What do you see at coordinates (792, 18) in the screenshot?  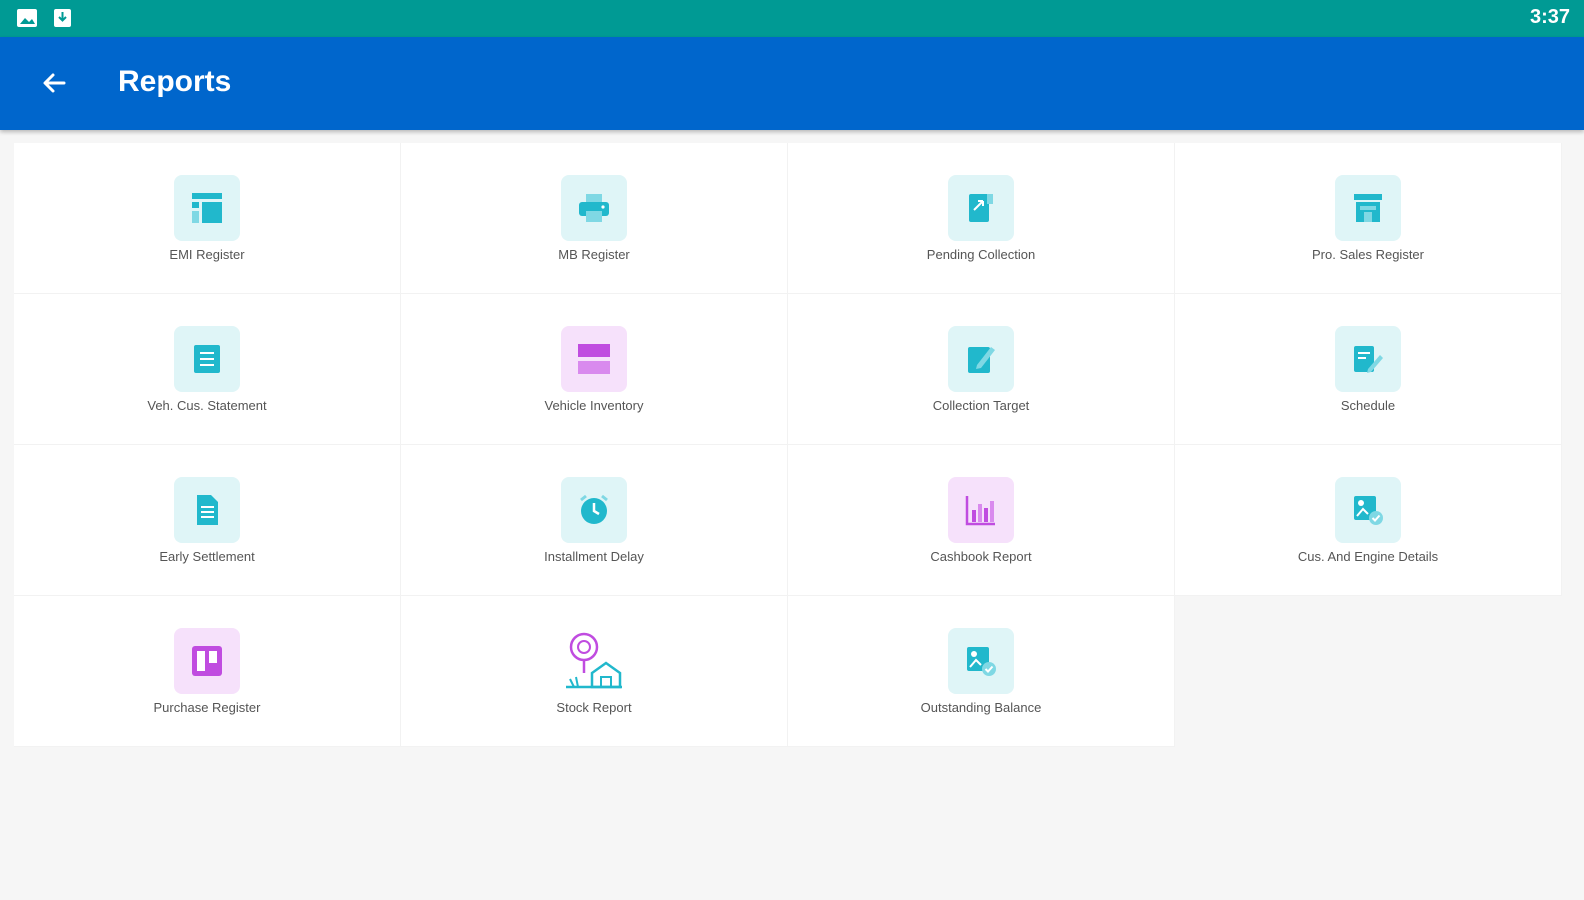 I see `status-bar: 3:37` at bounding box center [792, 18].